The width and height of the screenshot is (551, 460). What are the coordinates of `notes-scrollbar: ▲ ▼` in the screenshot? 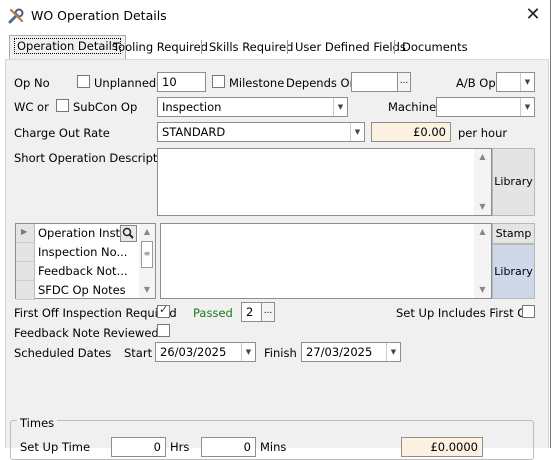 It's located at (482, 261).